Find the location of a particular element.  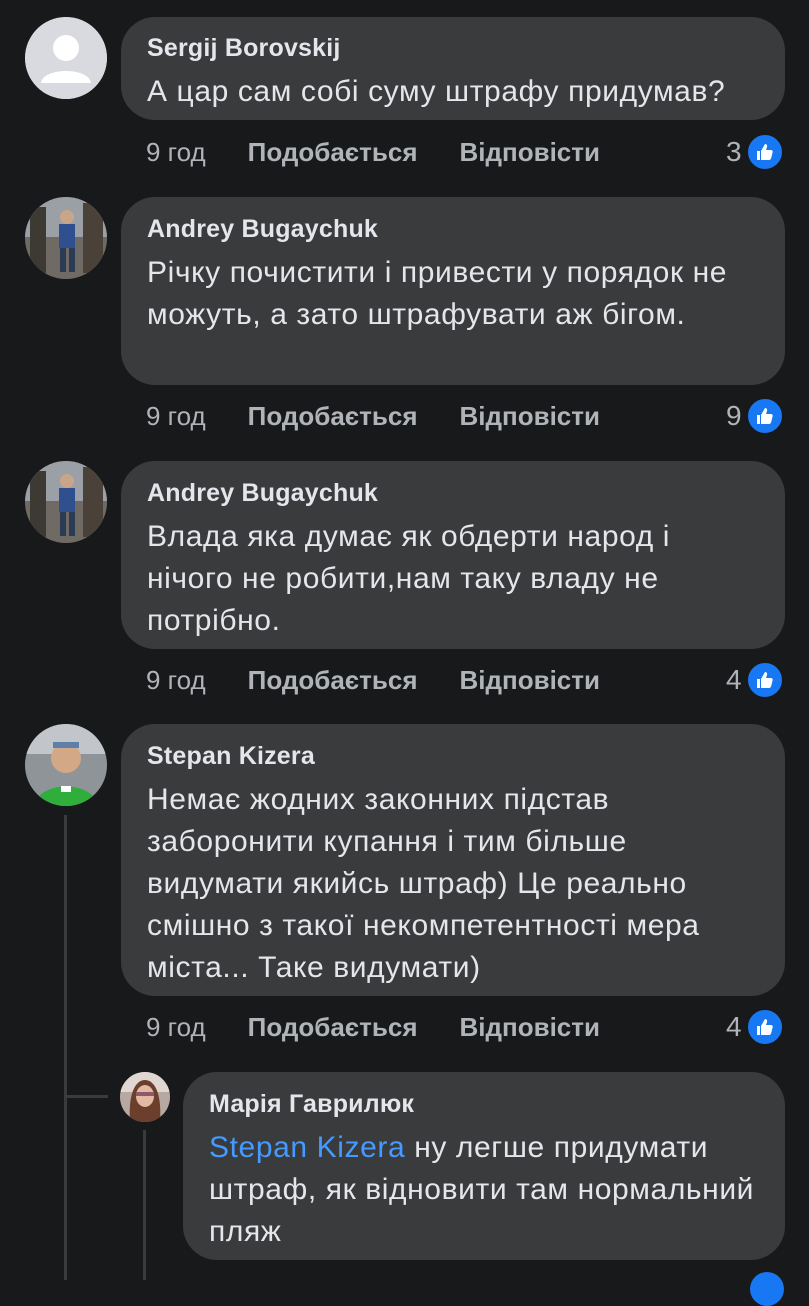

reaction-count: 3 is located at coordinates (755, 152).